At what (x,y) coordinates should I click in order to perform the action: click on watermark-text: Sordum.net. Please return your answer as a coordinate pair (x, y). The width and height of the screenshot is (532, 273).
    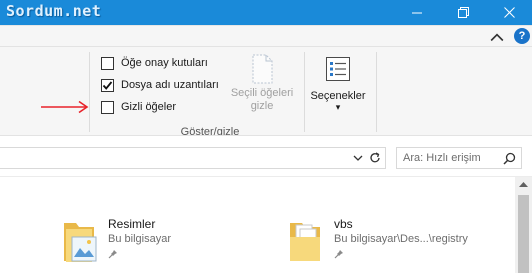
    Looking at the image, I should click on (54, 11).